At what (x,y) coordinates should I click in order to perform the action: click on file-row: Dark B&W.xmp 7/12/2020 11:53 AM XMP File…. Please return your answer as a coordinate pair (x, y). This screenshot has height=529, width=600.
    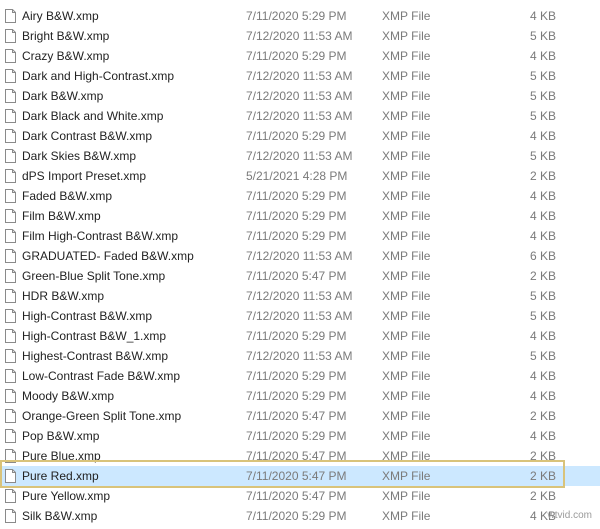
    Looking at the image, I should click on (300, 96).